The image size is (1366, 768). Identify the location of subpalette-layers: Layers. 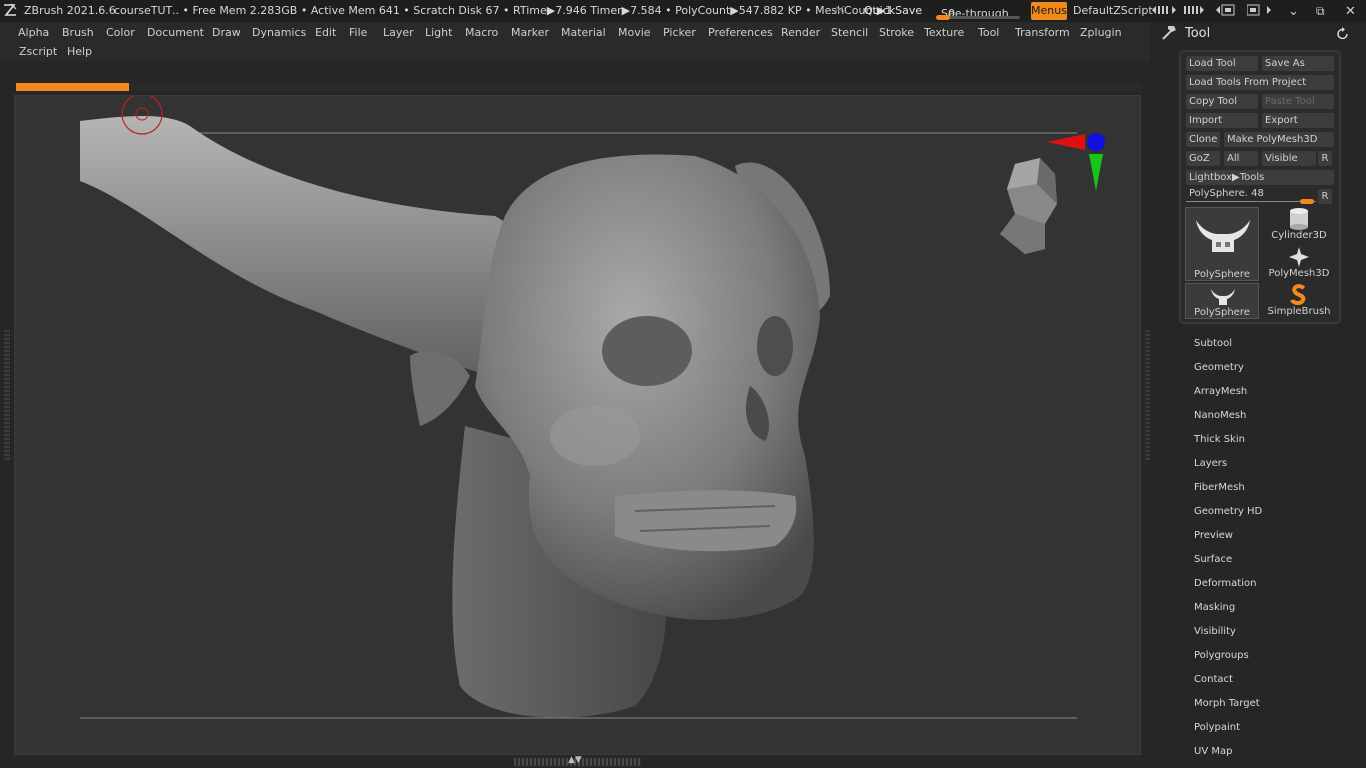
(1210, 463).